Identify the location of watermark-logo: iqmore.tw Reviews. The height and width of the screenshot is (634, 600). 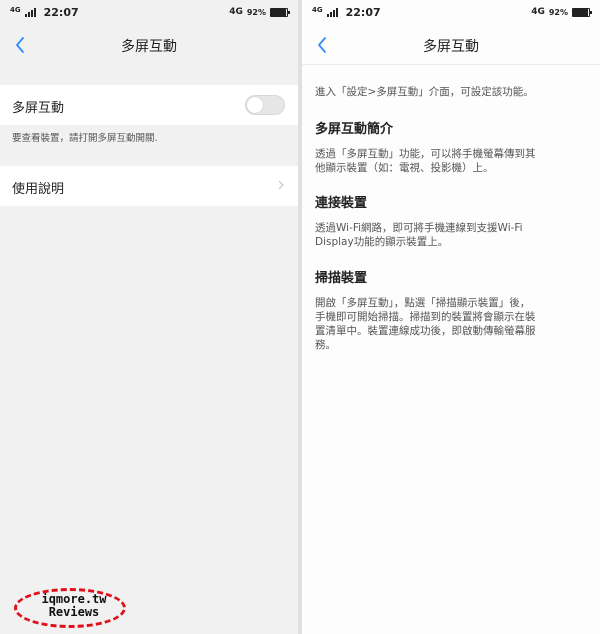
(70, 608).